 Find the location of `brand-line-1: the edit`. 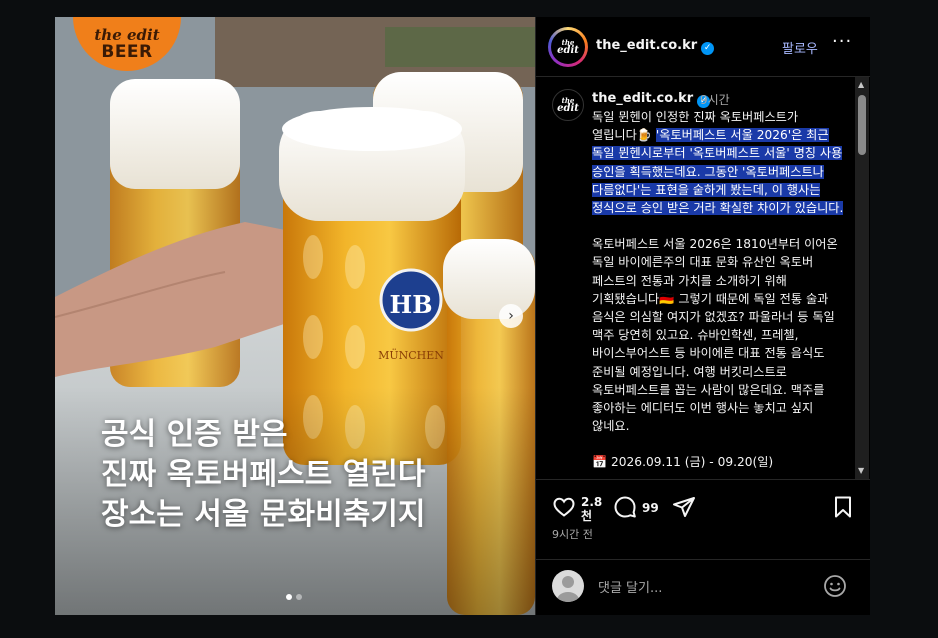

brand-line-1: the edit is located at coordinates (127, 35).